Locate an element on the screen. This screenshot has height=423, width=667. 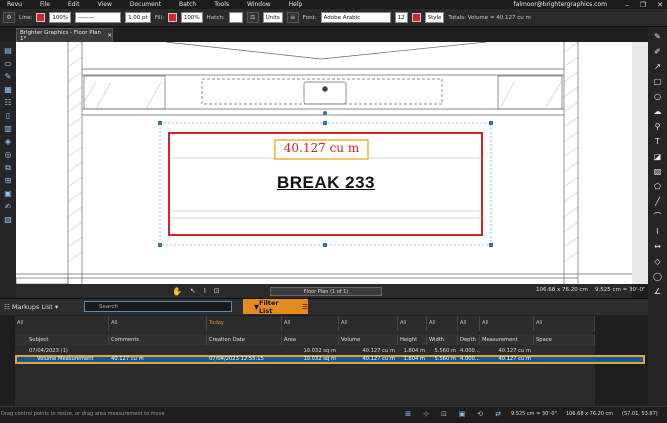
calibrate-icon: ⚖ is located at coordinates (252, 17).